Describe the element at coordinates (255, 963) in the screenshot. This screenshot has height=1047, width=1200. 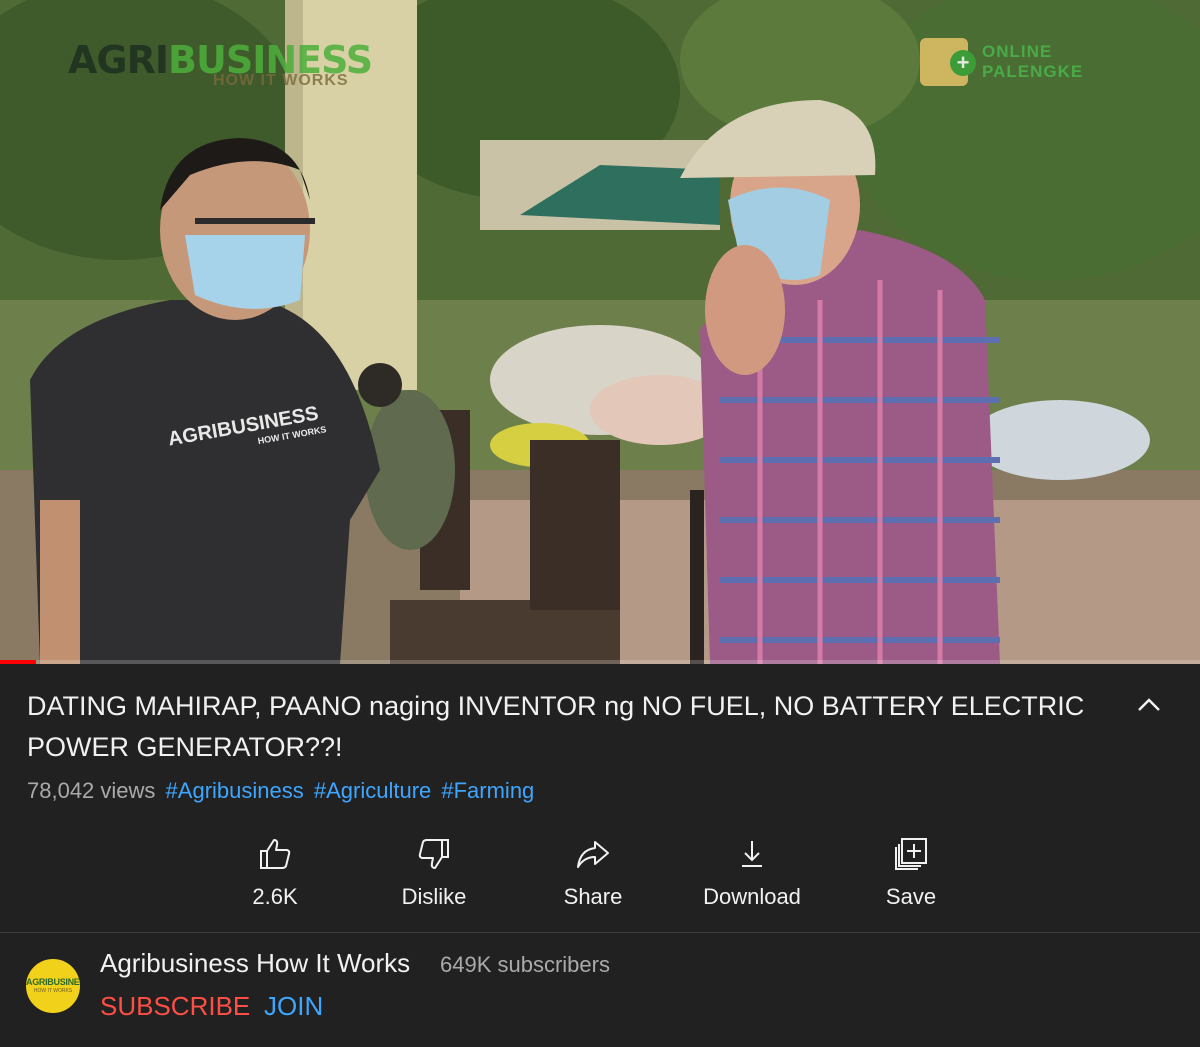
I see `channel-name: Agribusiness How It Works` at that location.